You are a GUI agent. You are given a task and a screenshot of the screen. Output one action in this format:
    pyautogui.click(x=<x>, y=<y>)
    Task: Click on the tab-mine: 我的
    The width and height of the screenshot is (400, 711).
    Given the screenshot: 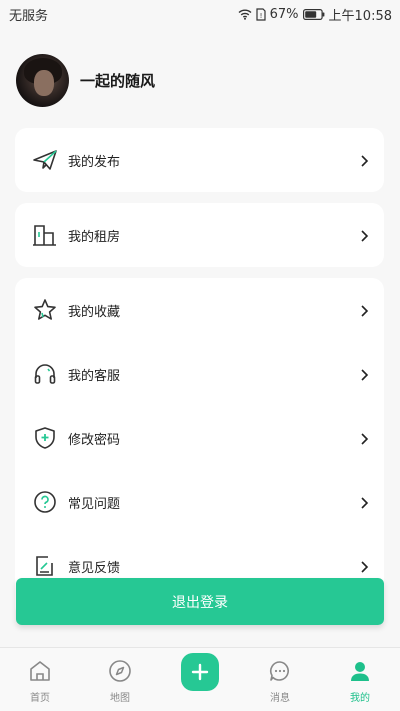 What is the action you would take?
    pyautogui.click(x=360, y=679)
    